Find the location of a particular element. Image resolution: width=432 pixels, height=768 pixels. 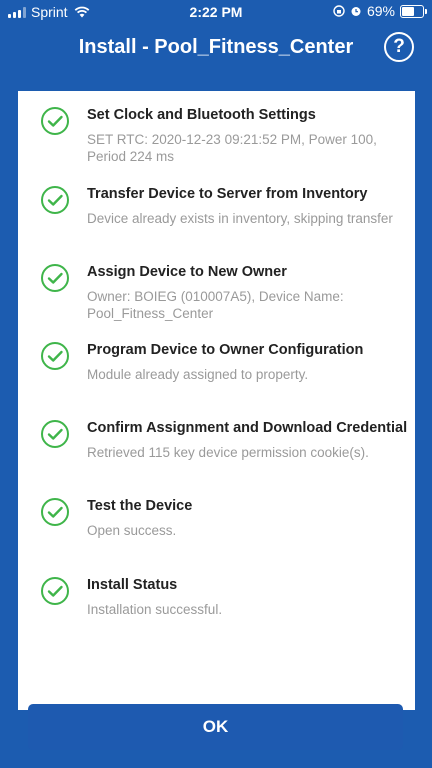

step-detail: Open success. is located at coordinates (132, 530).